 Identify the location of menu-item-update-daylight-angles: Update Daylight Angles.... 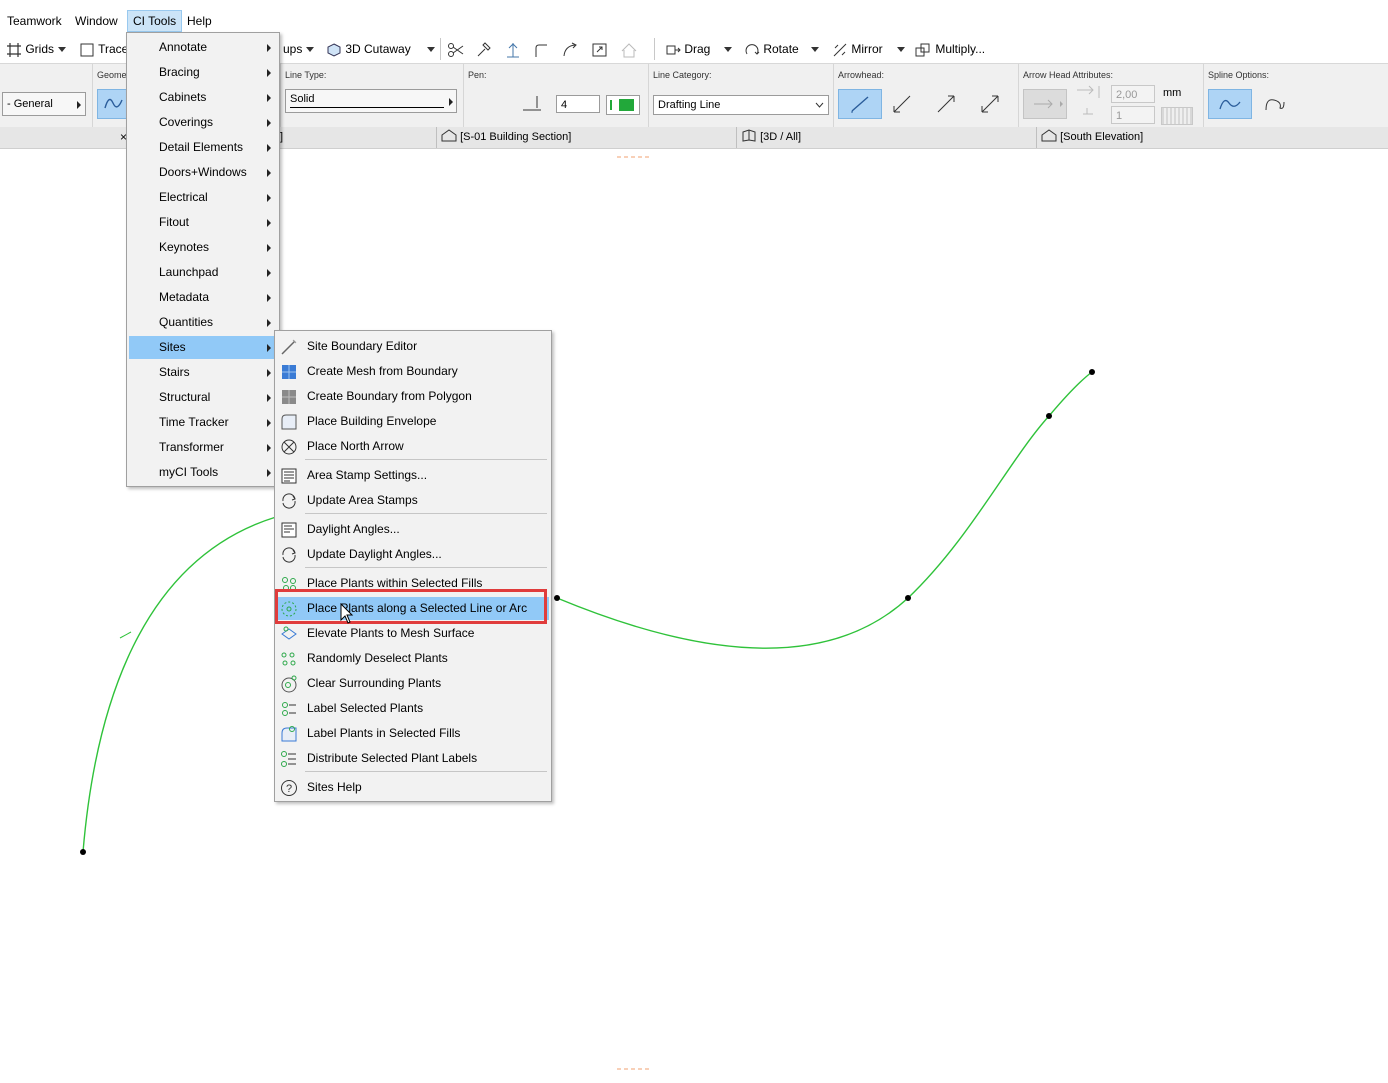
(413, 554).